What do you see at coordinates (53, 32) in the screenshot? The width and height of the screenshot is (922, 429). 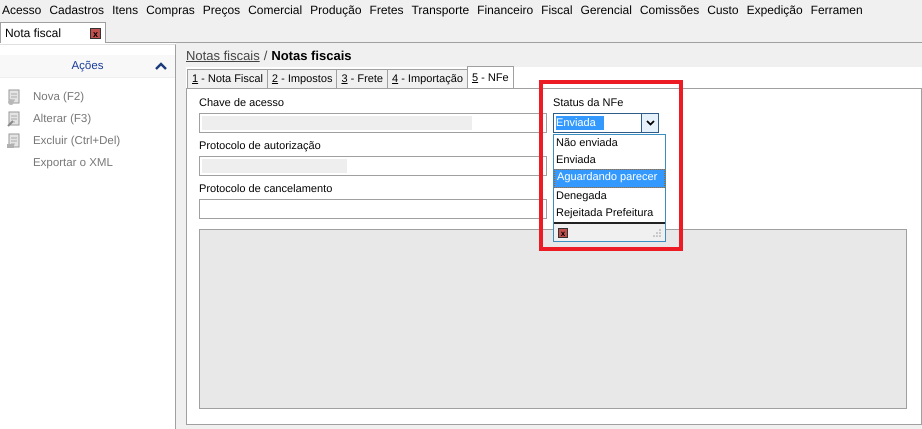 I see `document-tab: Nota fiscal x` at bounding box center [53, 32].